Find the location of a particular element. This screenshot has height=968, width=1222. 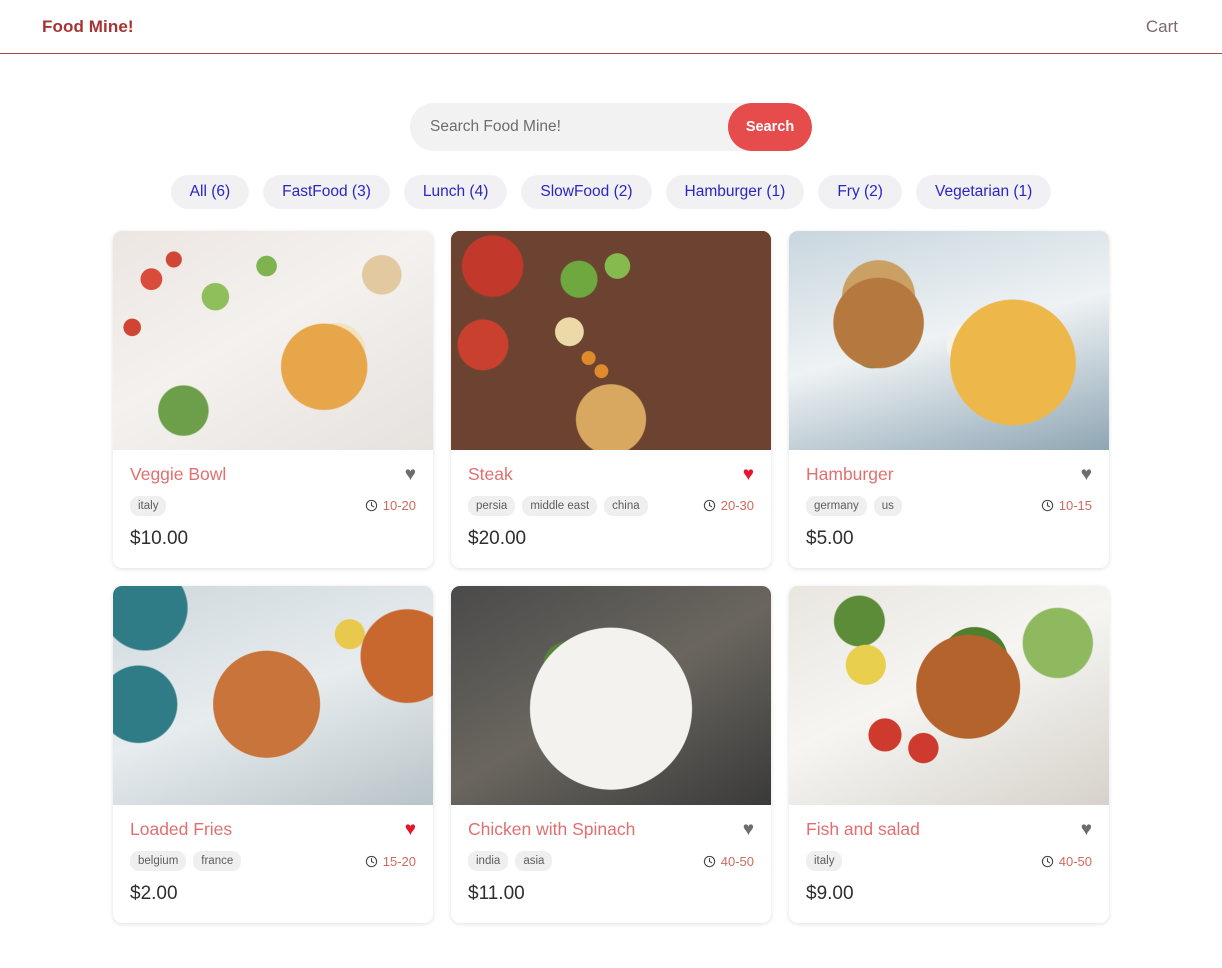

food-meta-row: italy 10-20 is located at coordinates (273, 505).